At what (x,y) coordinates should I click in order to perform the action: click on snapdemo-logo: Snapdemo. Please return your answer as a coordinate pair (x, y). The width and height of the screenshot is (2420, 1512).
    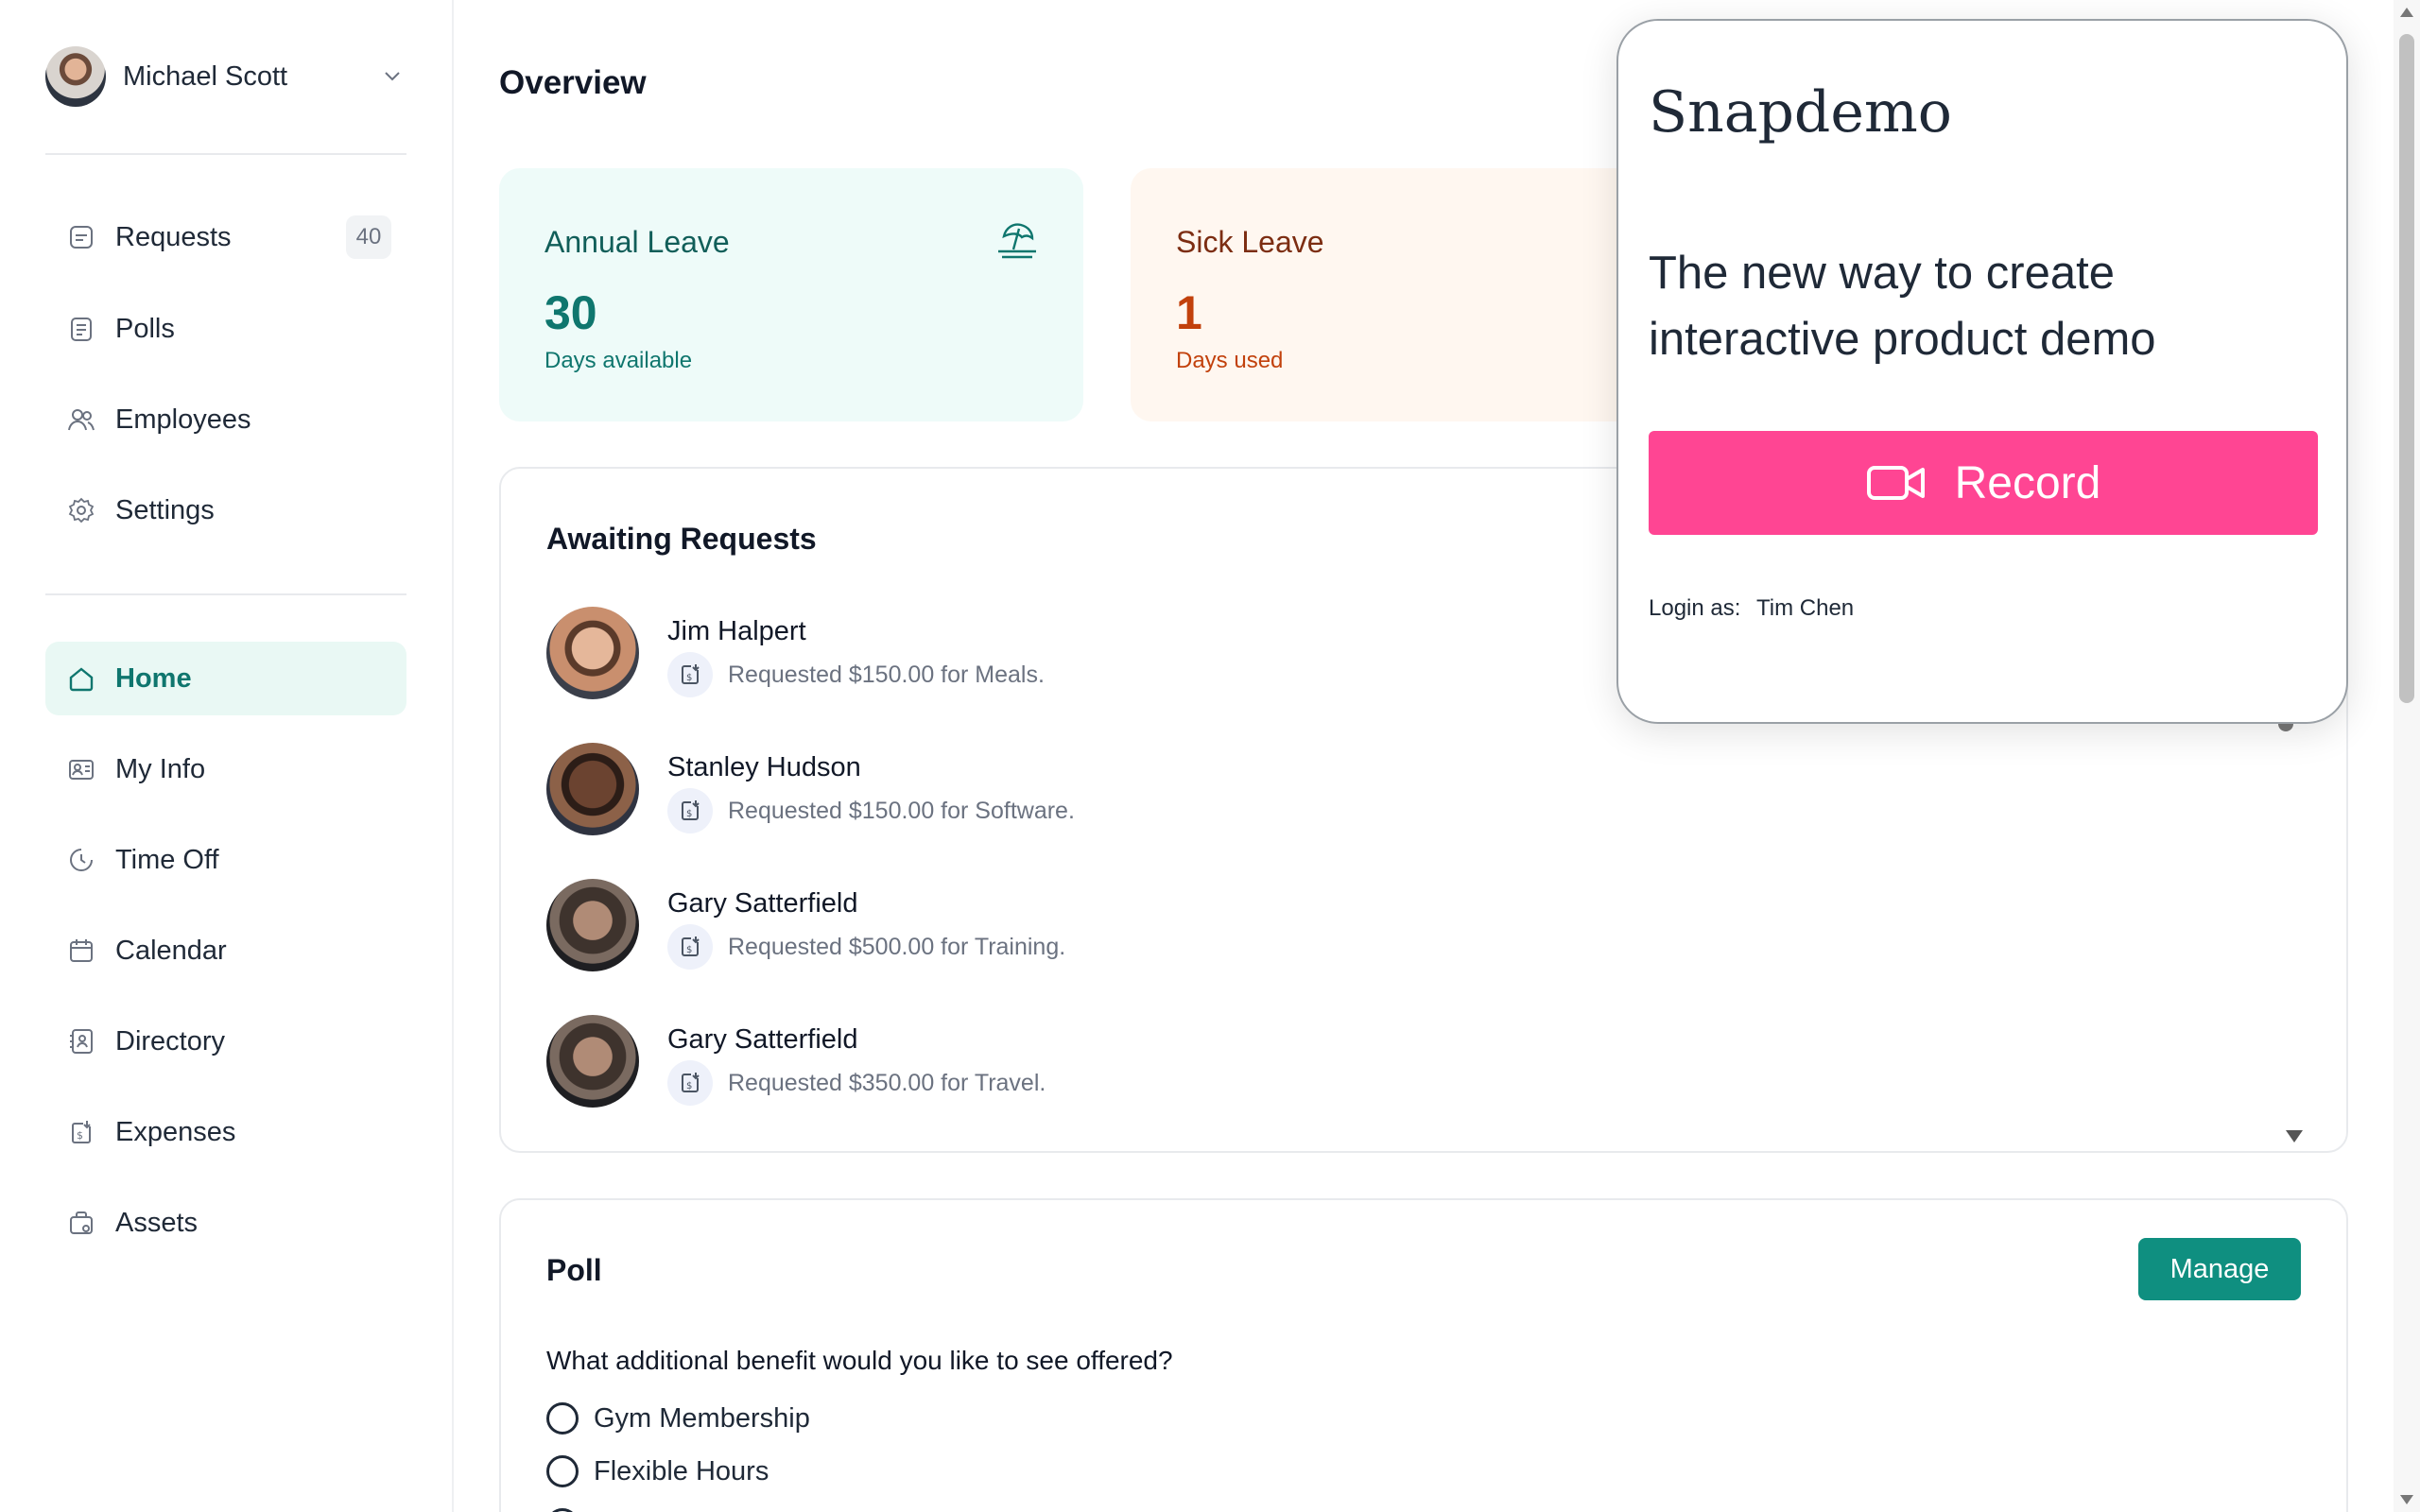
    Looking at the image, I should click on (1801, 112).